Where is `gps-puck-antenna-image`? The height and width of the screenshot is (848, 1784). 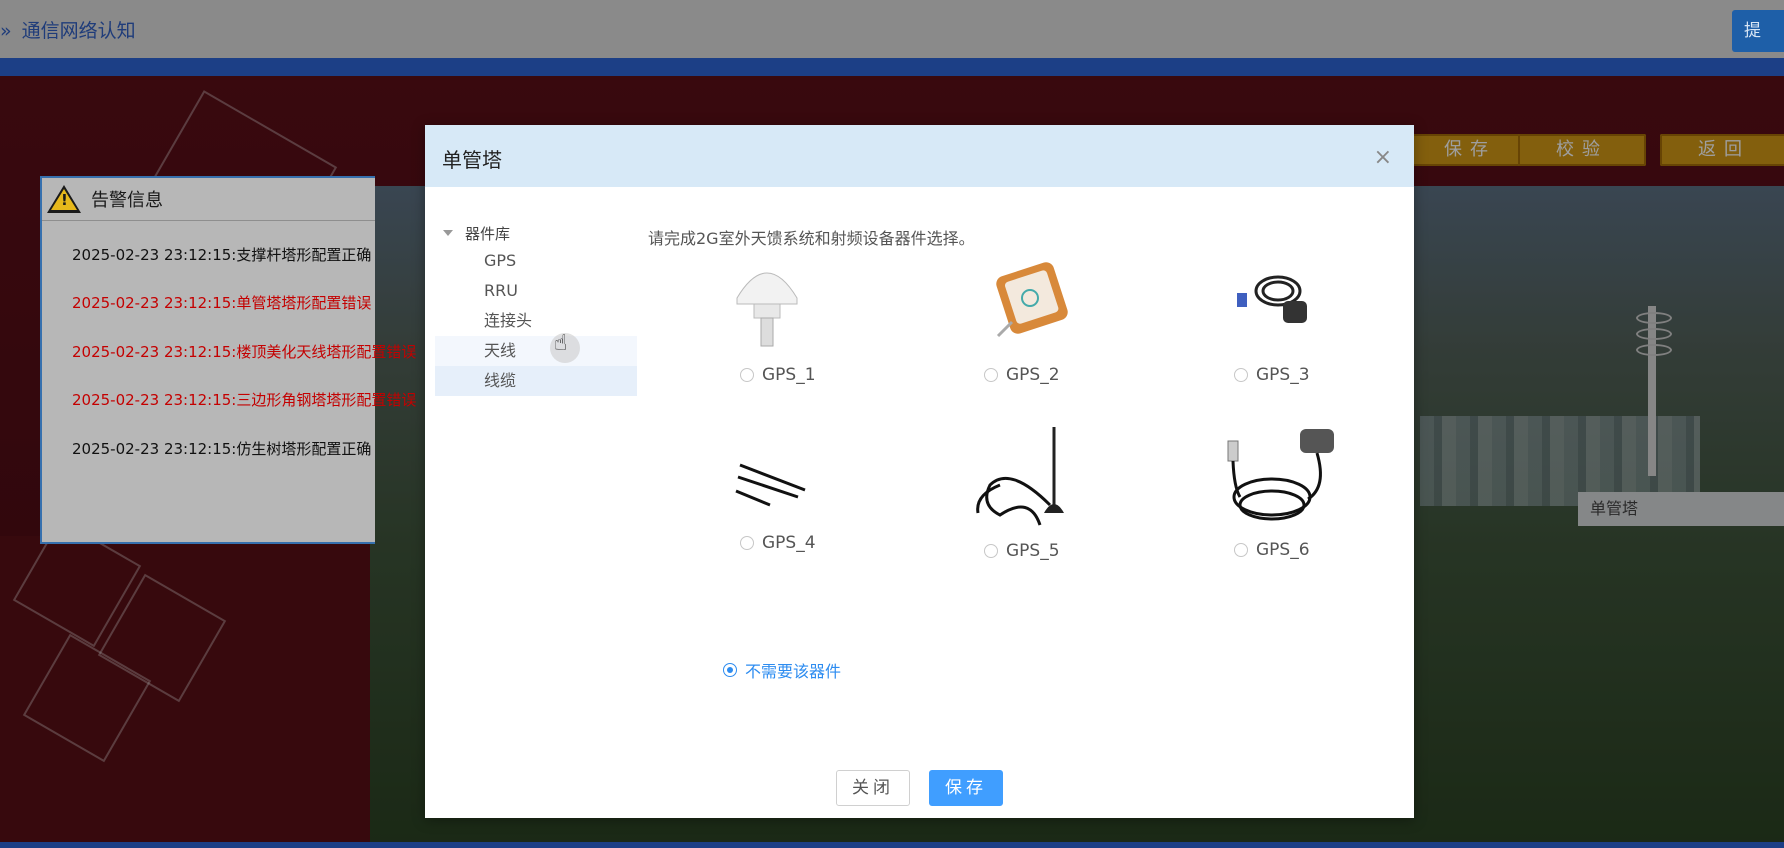 gps-puck-antenna-image is located at coordinates (1272, 299).